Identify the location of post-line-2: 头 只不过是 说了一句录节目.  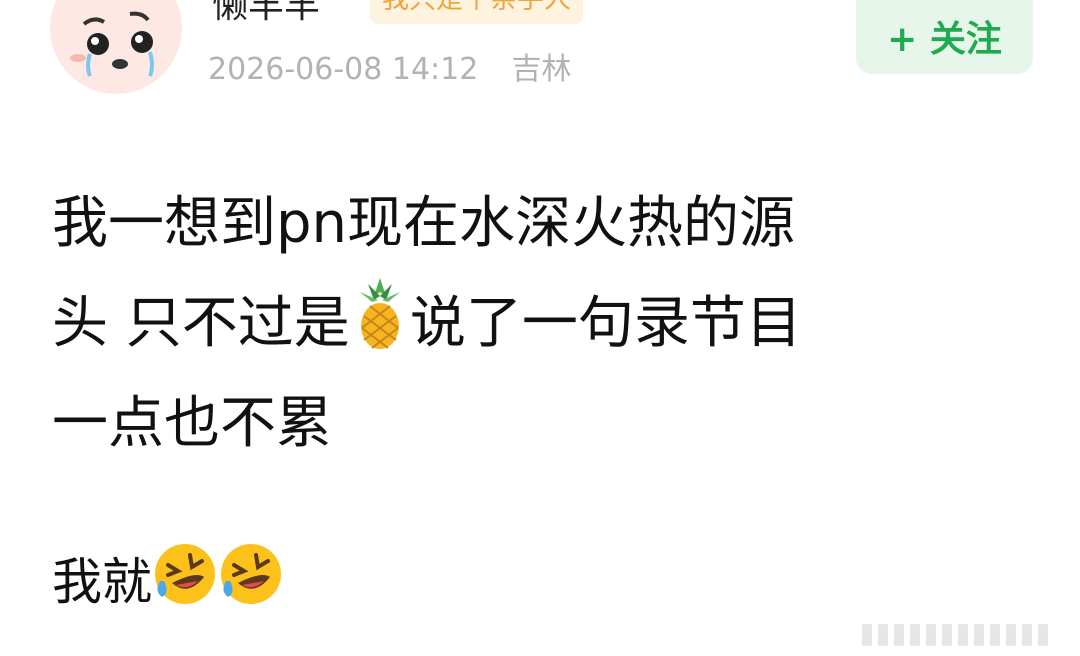
(532, 324).